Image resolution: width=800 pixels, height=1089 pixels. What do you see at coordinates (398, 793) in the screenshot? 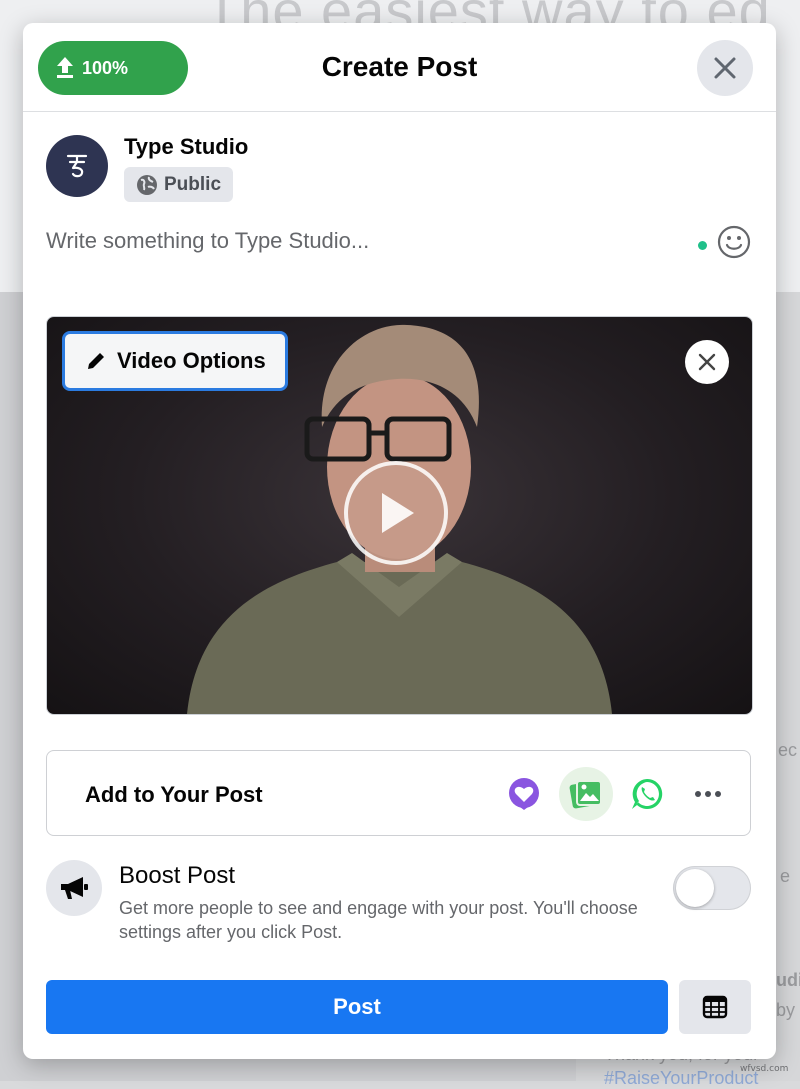
I see `add-to-post-bar: Add to Your Post` at bounding box center [398, 793].